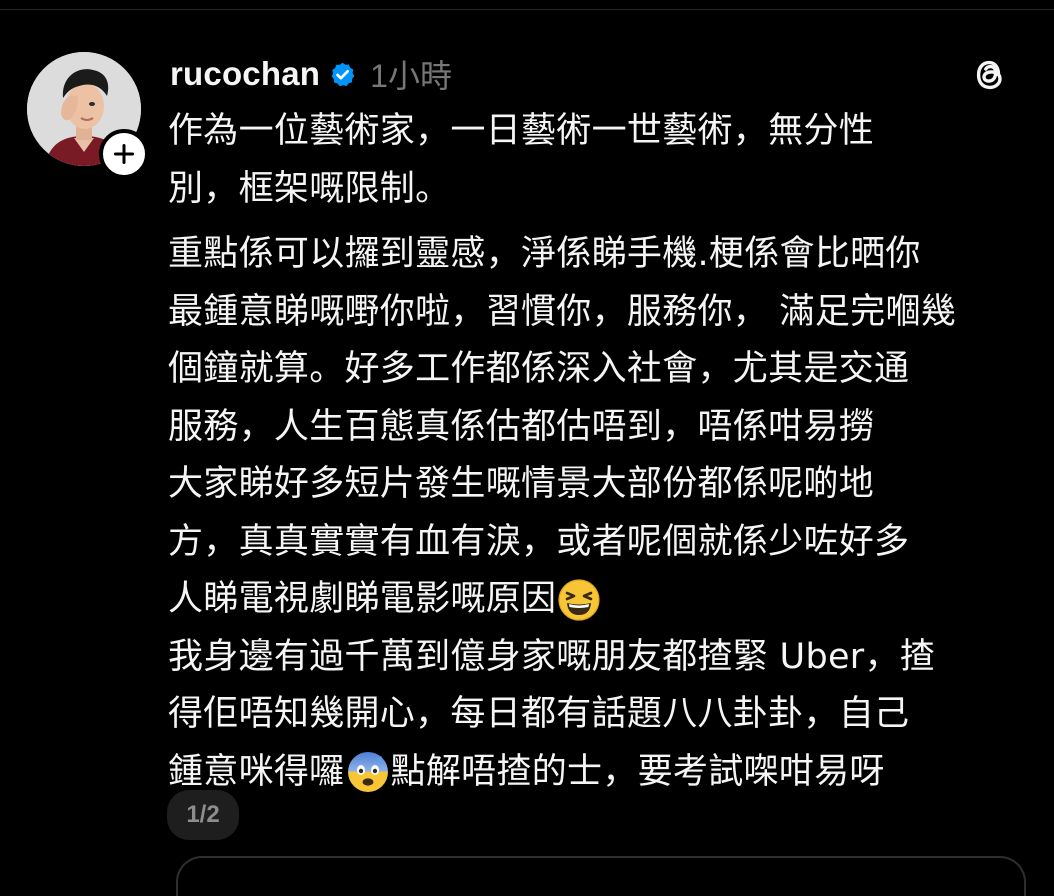 Image resolution: width=1054 pixels, height=896 pixels. What do you see at coordinates (637, 771) in the screenshot?
I see `post-text-segment: 點解唔揸的士，要考試㗎咁易呀` at bounding box center [637, 771].